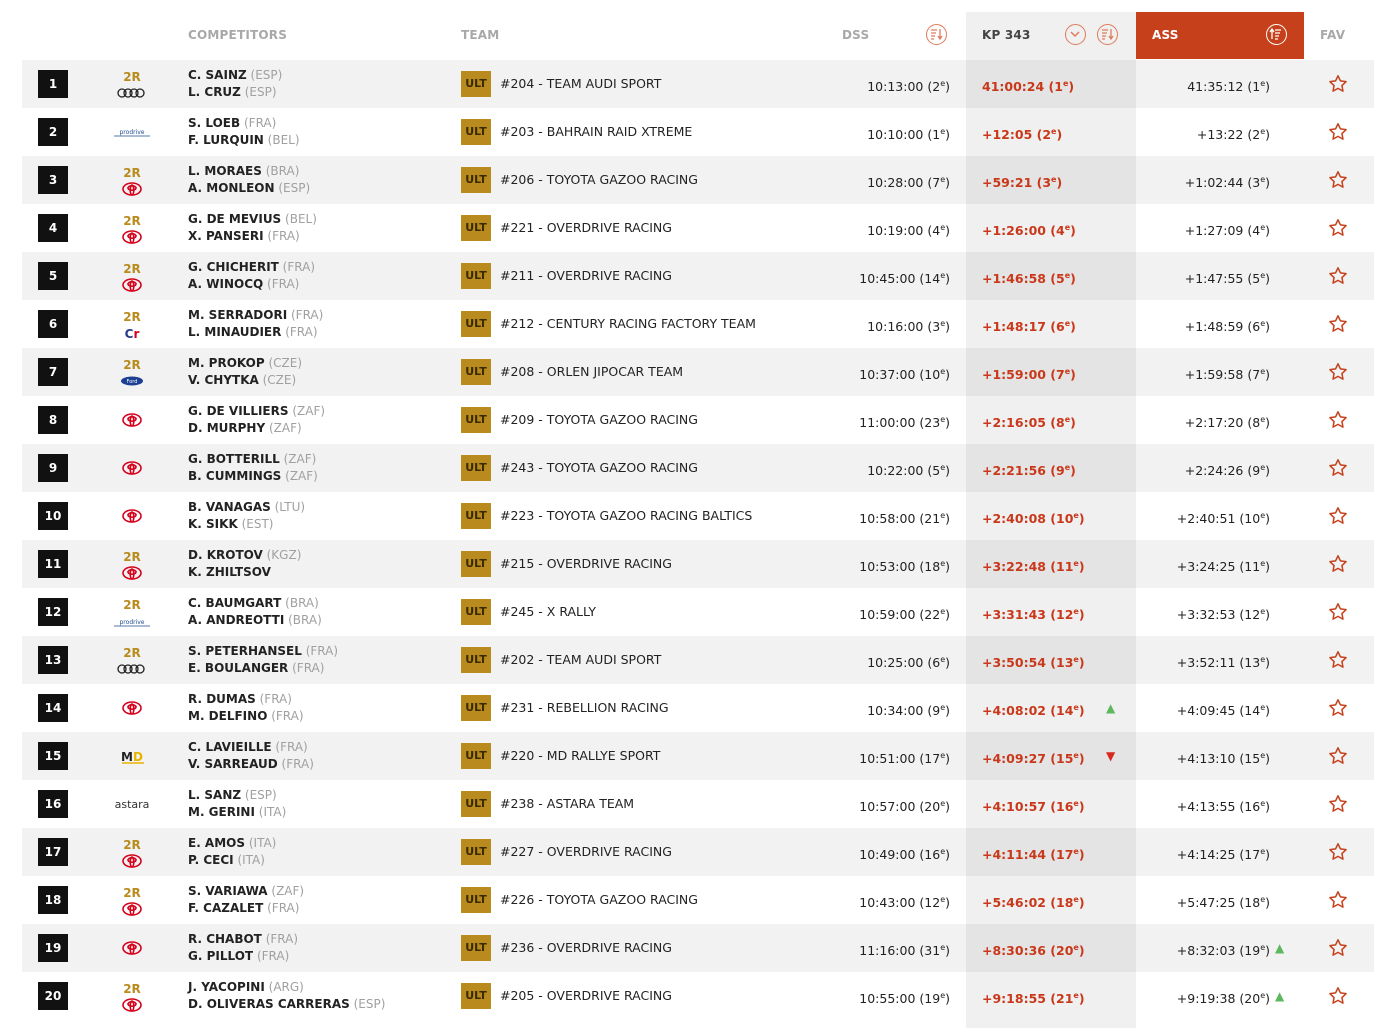 The width and height of the screenshot is (1384, 1028). What do you see at coordinates (599, 180) in the screenshot?
I see `team-name: #206 - TOYOTA GAZOO RACING` at bounding box center [599, 180].